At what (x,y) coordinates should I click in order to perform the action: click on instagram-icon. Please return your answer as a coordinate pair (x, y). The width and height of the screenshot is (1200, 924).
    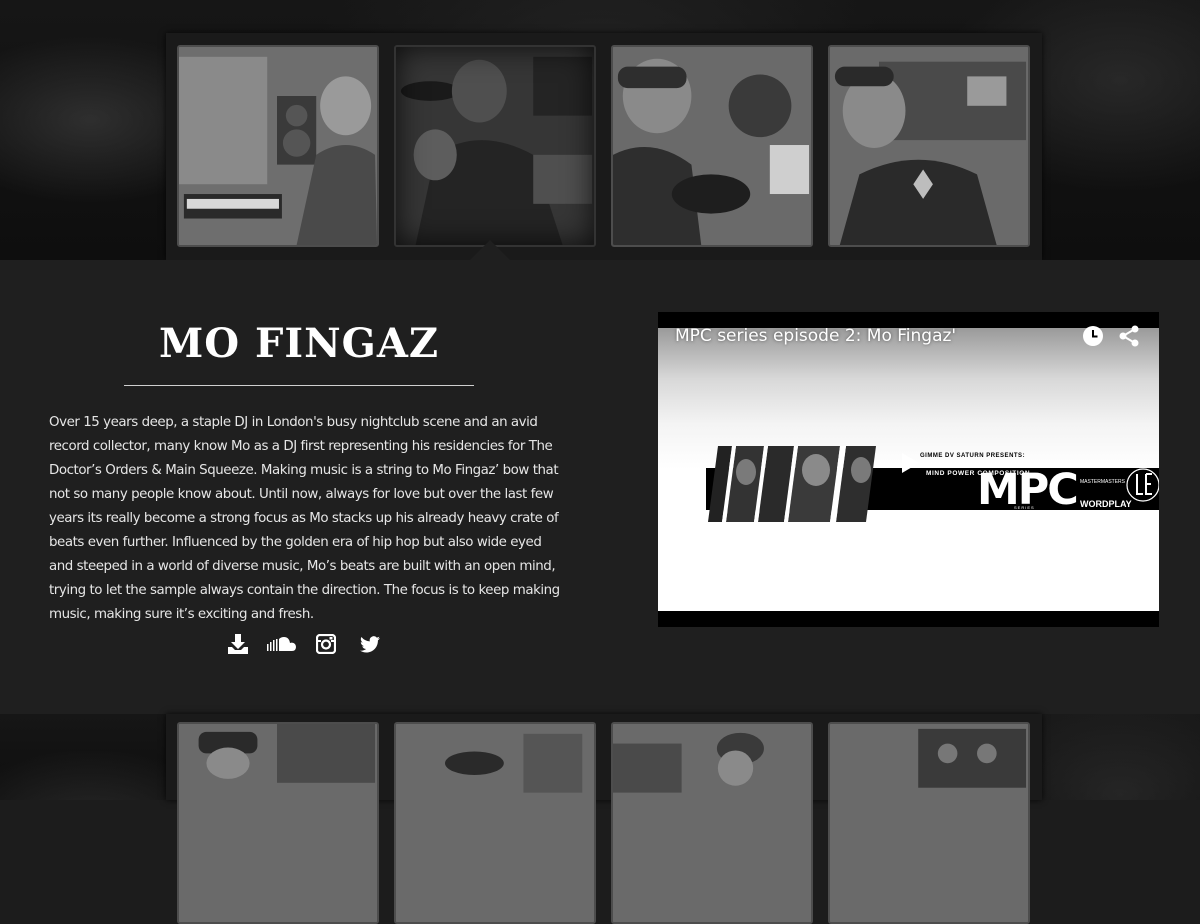
    Looking at the image, I should click on (326, 644).